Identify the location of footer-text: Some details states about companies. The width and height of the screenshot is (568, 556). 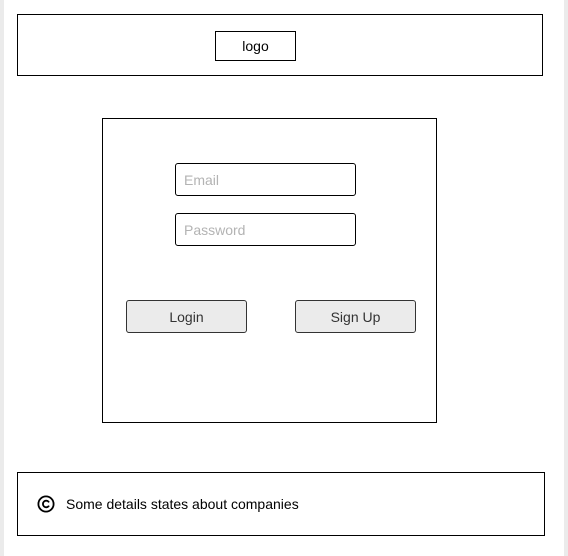
(182, 504).